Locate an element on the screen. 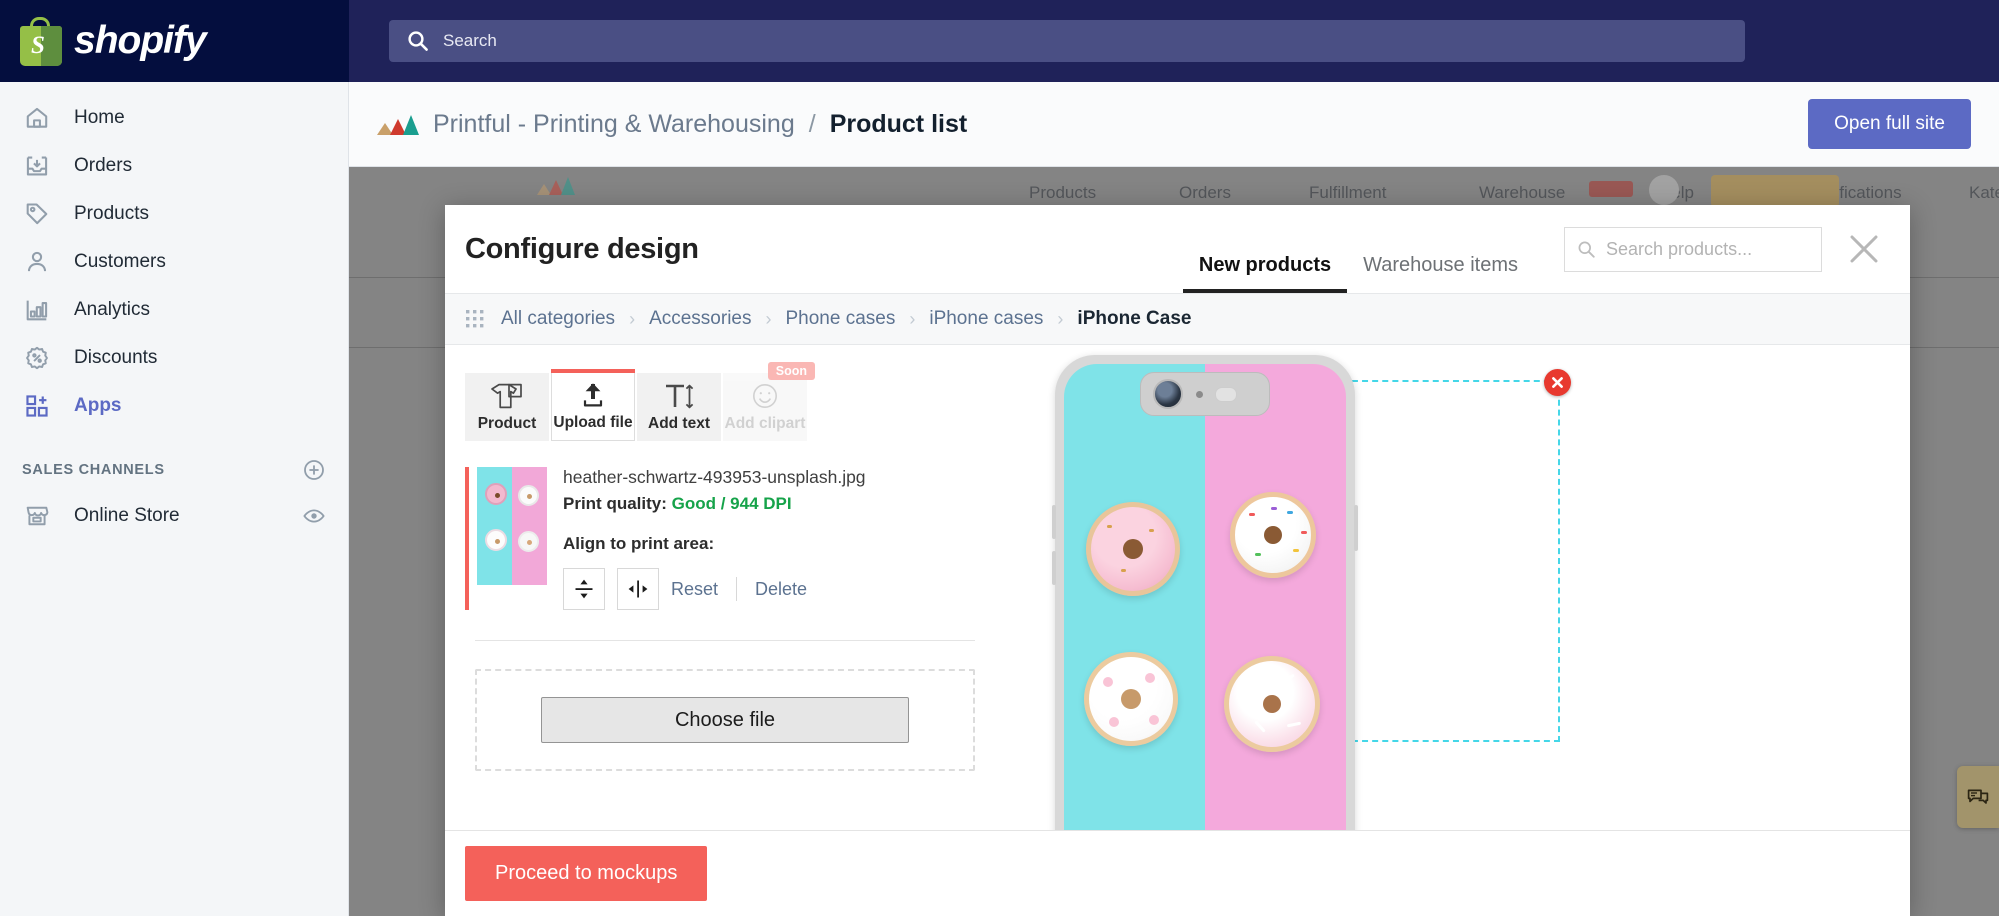 Image resolution: width=1999 pixels, height=916 pixels. breadcrumb-app-name: Printful - Printing & Warehousing is located at coordinates (614, 124).